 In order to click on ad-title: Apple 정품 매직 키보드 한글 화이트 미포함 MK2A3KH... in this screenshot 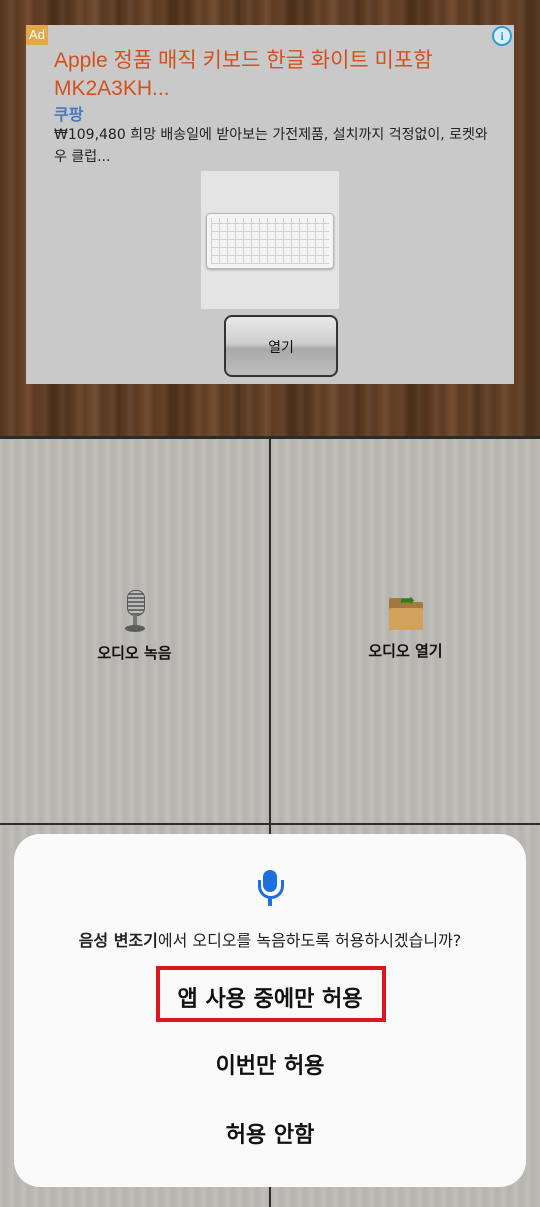, I will do `click(274, 75)`.